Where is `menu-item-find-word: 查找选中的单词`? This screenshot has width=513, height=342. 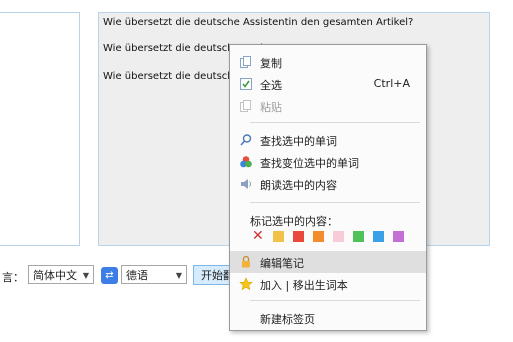 menu-item-find-word: 查找选中的单词 is located at coordinates (328, 140).